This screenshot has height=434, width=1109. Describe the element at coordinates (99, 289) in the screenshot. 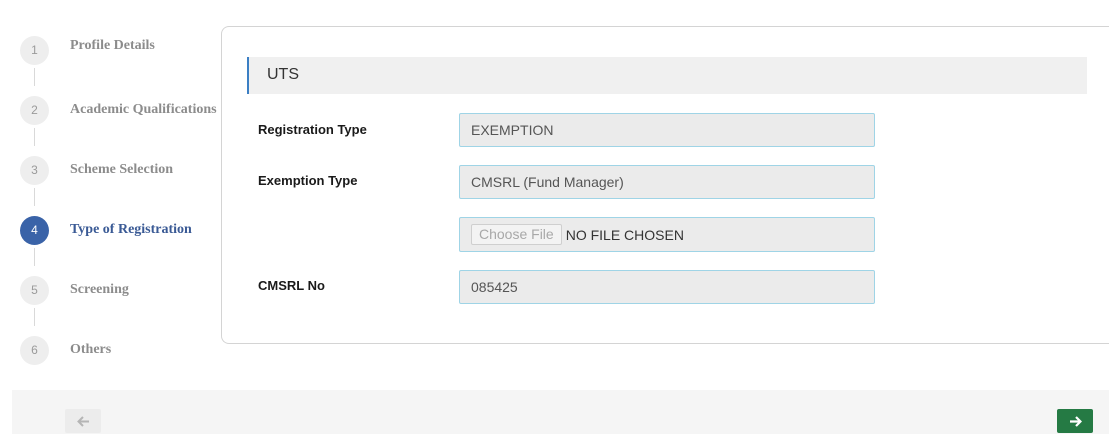

I see `step-label: Screening` at that location.